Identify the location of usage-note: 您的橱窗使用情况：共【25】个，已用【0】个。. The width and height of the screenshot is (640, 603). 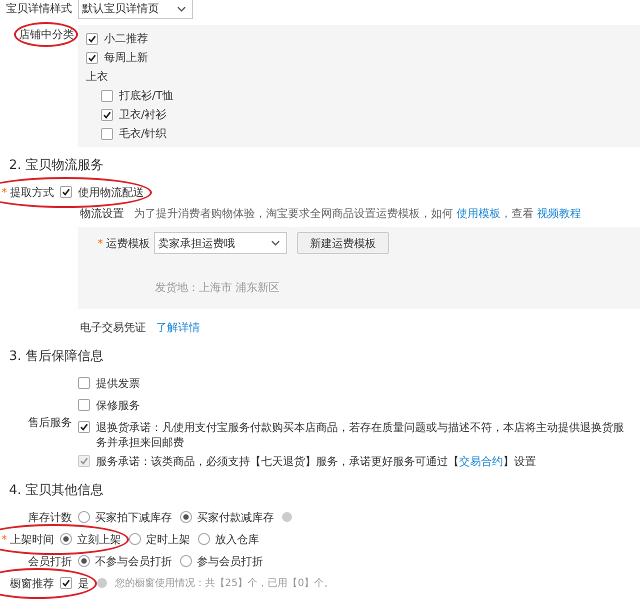
(224, 583).